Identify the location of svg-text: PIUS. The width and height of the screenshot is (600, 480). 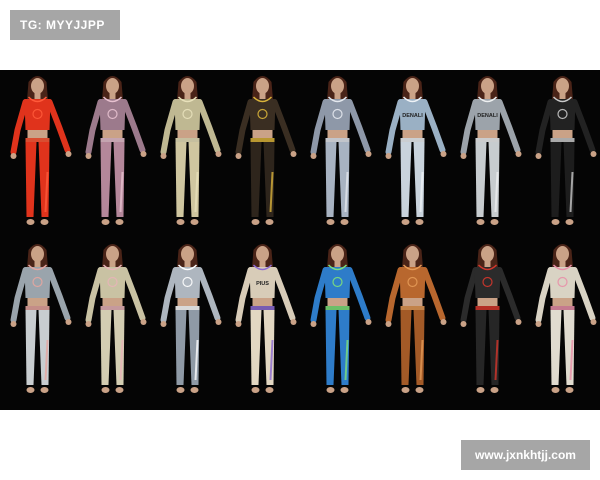
(262, 284).